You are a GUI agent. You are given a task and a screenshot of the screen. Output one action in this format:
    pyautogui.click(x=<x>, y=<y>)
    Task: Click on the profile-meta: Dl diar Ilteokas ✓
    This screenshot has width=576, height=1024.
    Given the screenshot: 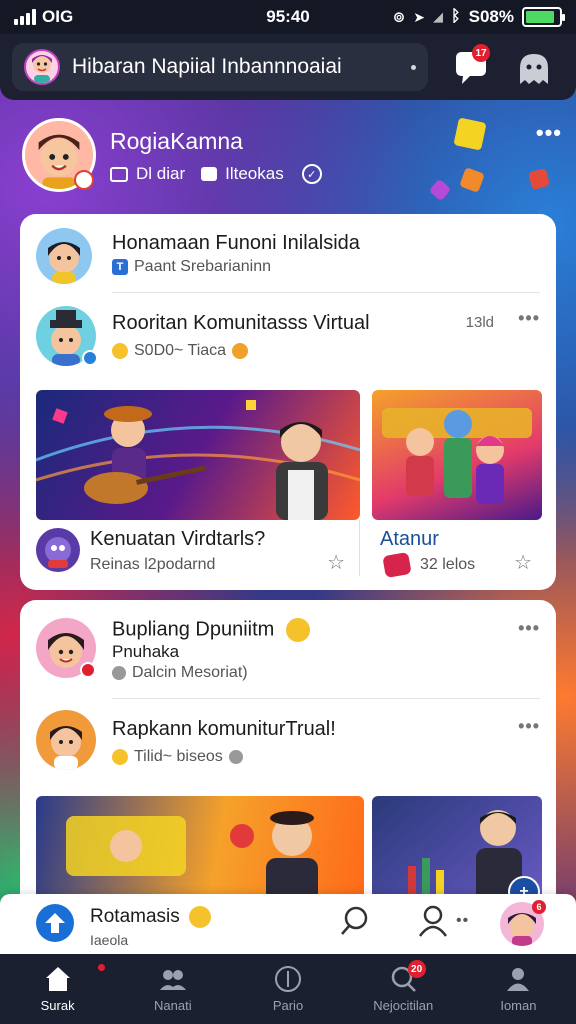 What is the action you would take?
    pyautogui.click(x=216, y=174)
    